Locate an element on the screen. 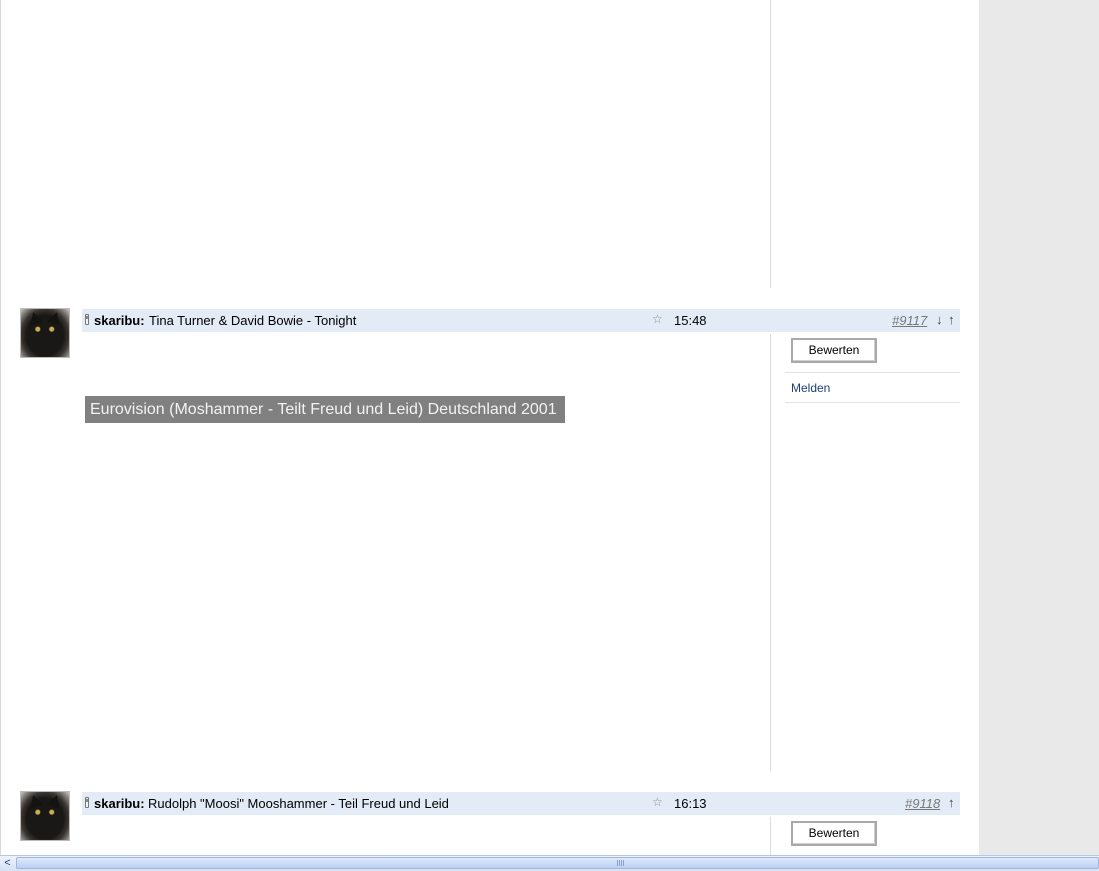 This screenshot has width=1099, height=871. post-time: 15:48 is located at coordinates (690, 320).